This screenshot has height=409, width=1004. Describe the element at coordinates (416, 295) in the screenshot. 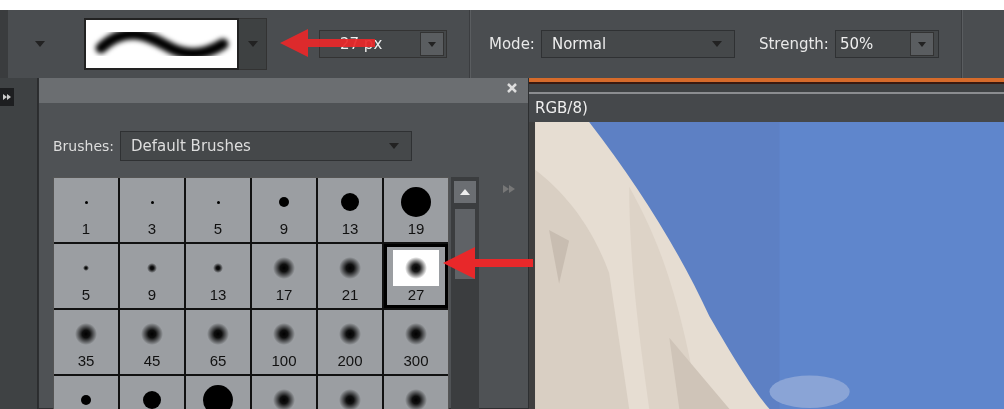

I see `brush-size-label: 27` at that location.